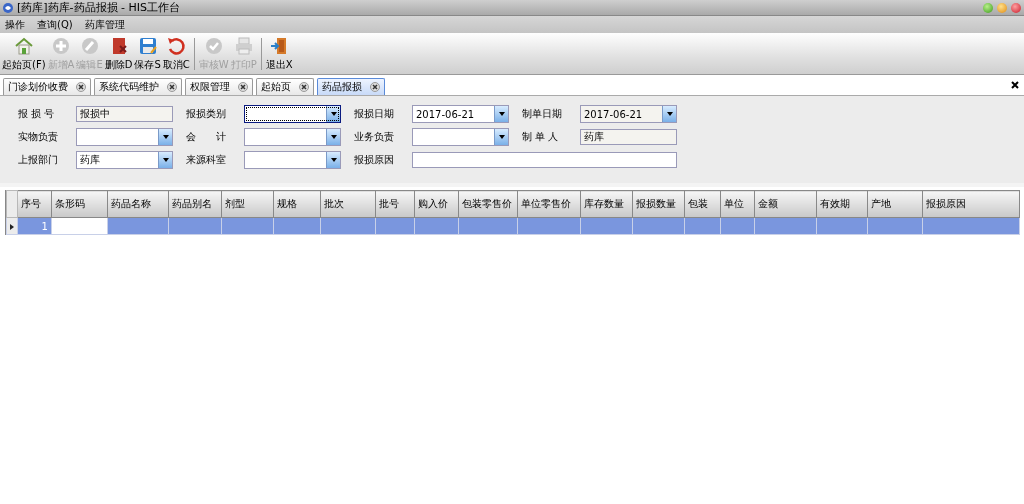 Image resolution: width=1024 pixels, height=504 pixels. What do you see at coordinates (488, 204) in the screenshot?
I see `column-header: 包装零售价` at bounding box center [488, 204].